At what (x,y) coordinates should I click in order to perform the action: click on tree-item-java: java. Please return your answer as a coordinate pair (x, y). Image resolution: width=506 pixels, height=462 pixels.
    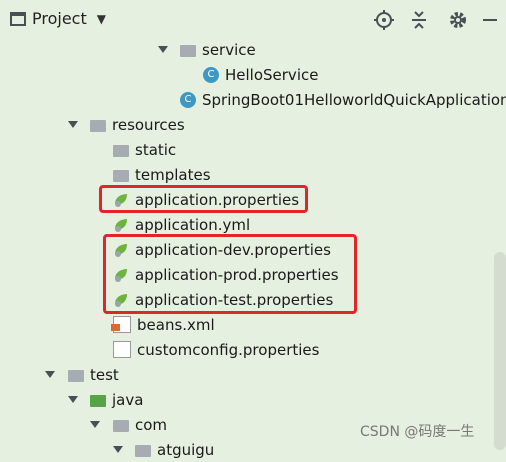
    Looking at the image, I should click on (116, 399).